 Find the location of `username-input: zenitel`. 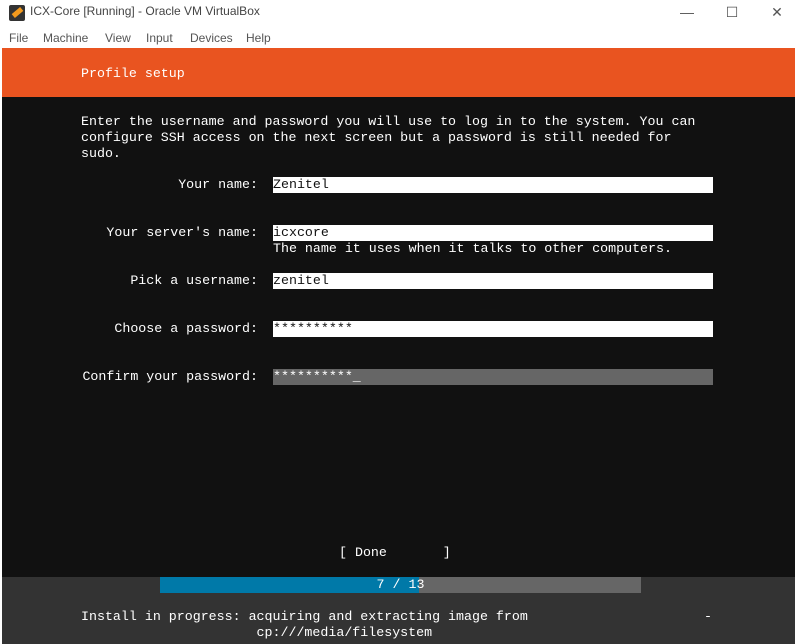

username-input: zenitel is located at coordinates (493, 281).